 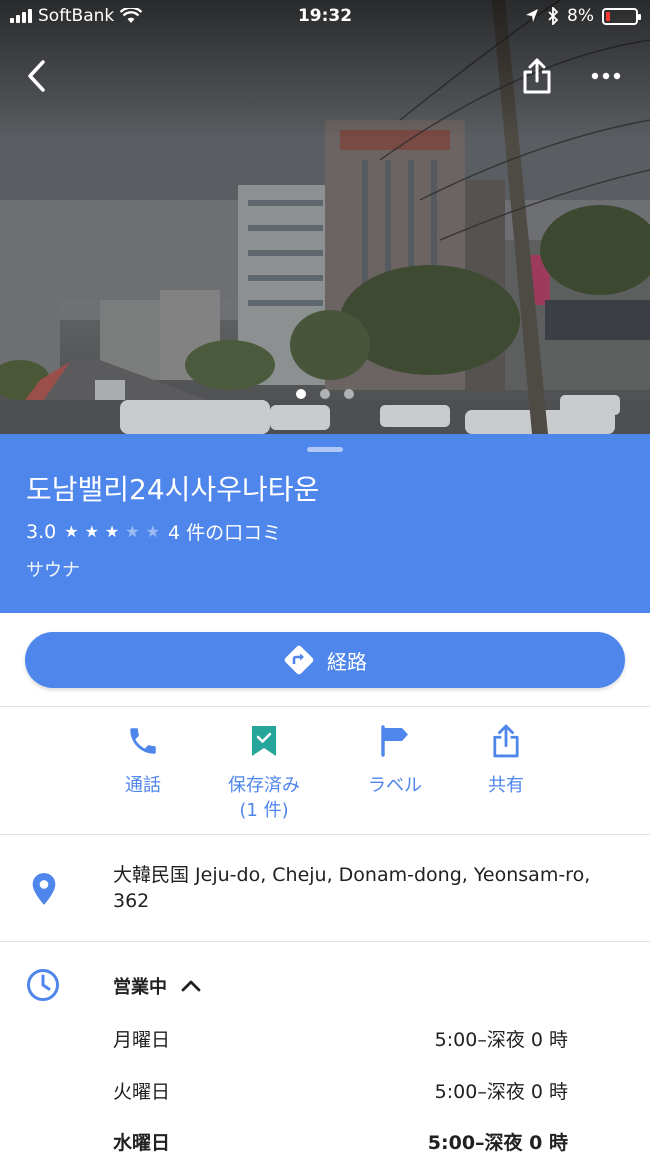 I want to click on back-arrow-icon, so click(x=36, y=76).